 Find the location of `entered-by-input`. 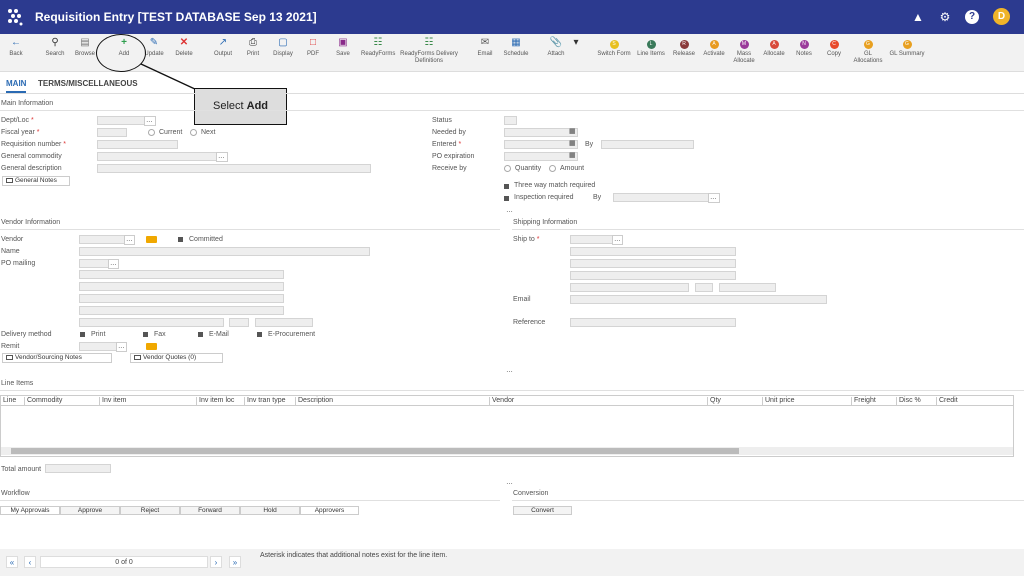

entered-by-input is located at coordinates (647, 144).